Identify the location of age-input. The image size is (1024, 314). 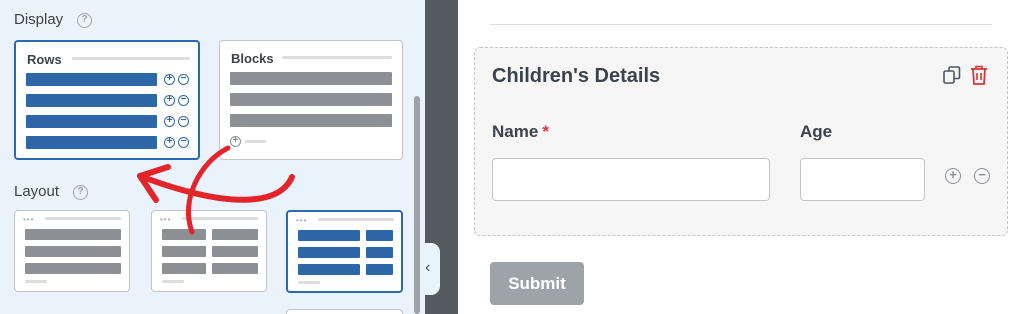
(862, 179).